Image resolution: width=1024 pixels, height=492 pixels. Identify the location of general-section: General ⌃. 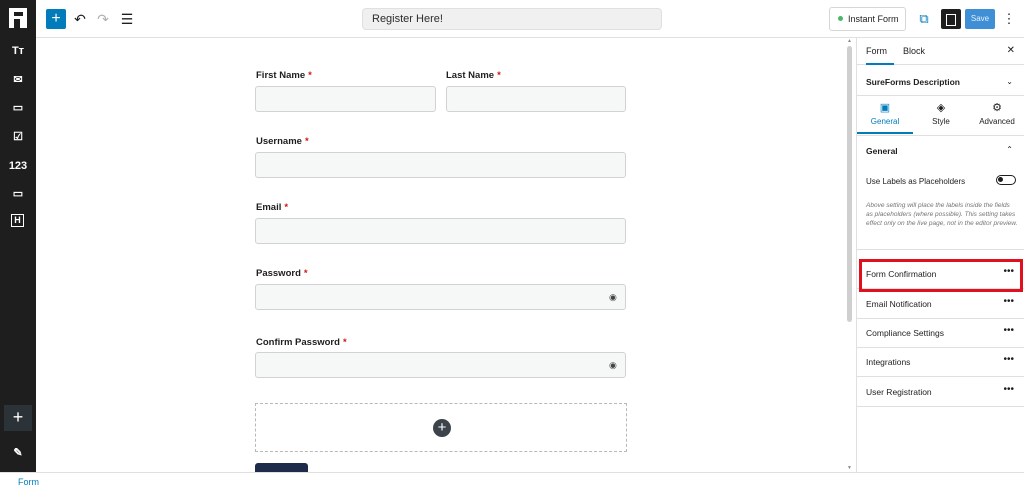
(940, 193).